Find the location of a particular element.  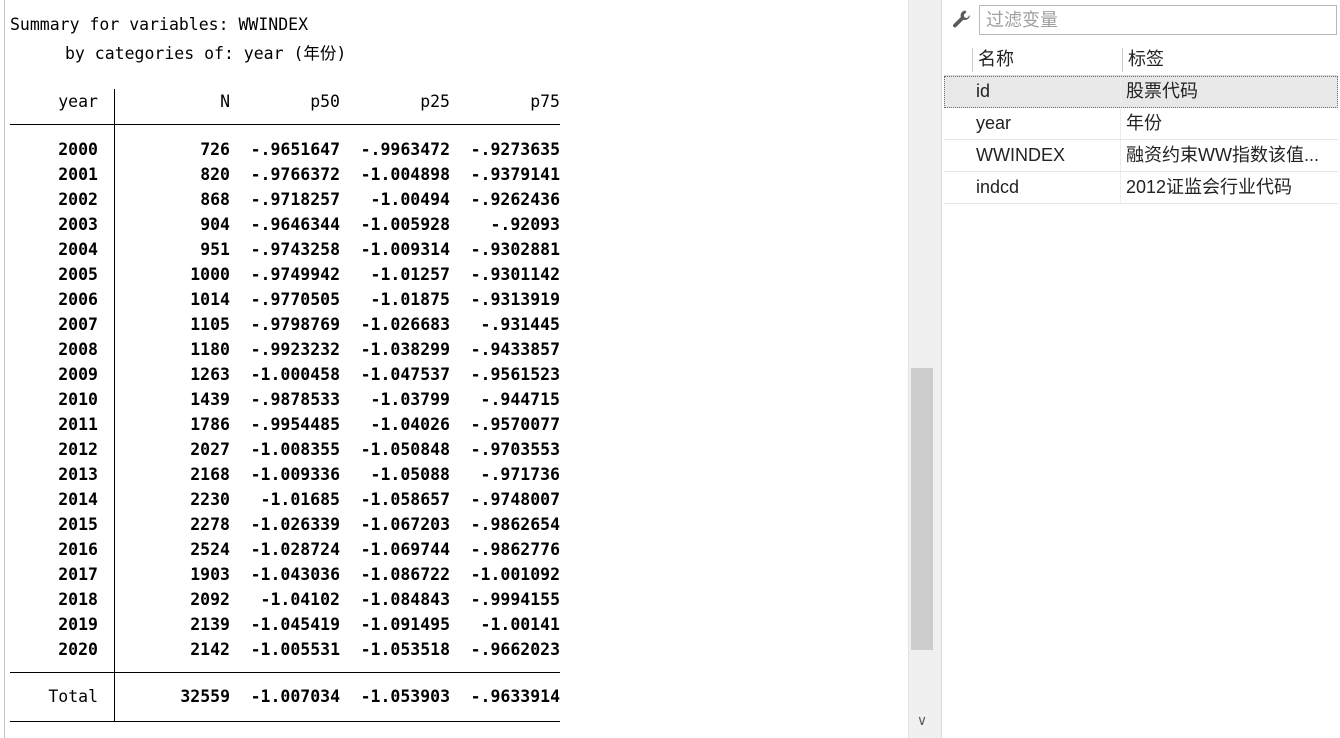

results-scrollbar: ∨ is located at coordinates (921, 369).